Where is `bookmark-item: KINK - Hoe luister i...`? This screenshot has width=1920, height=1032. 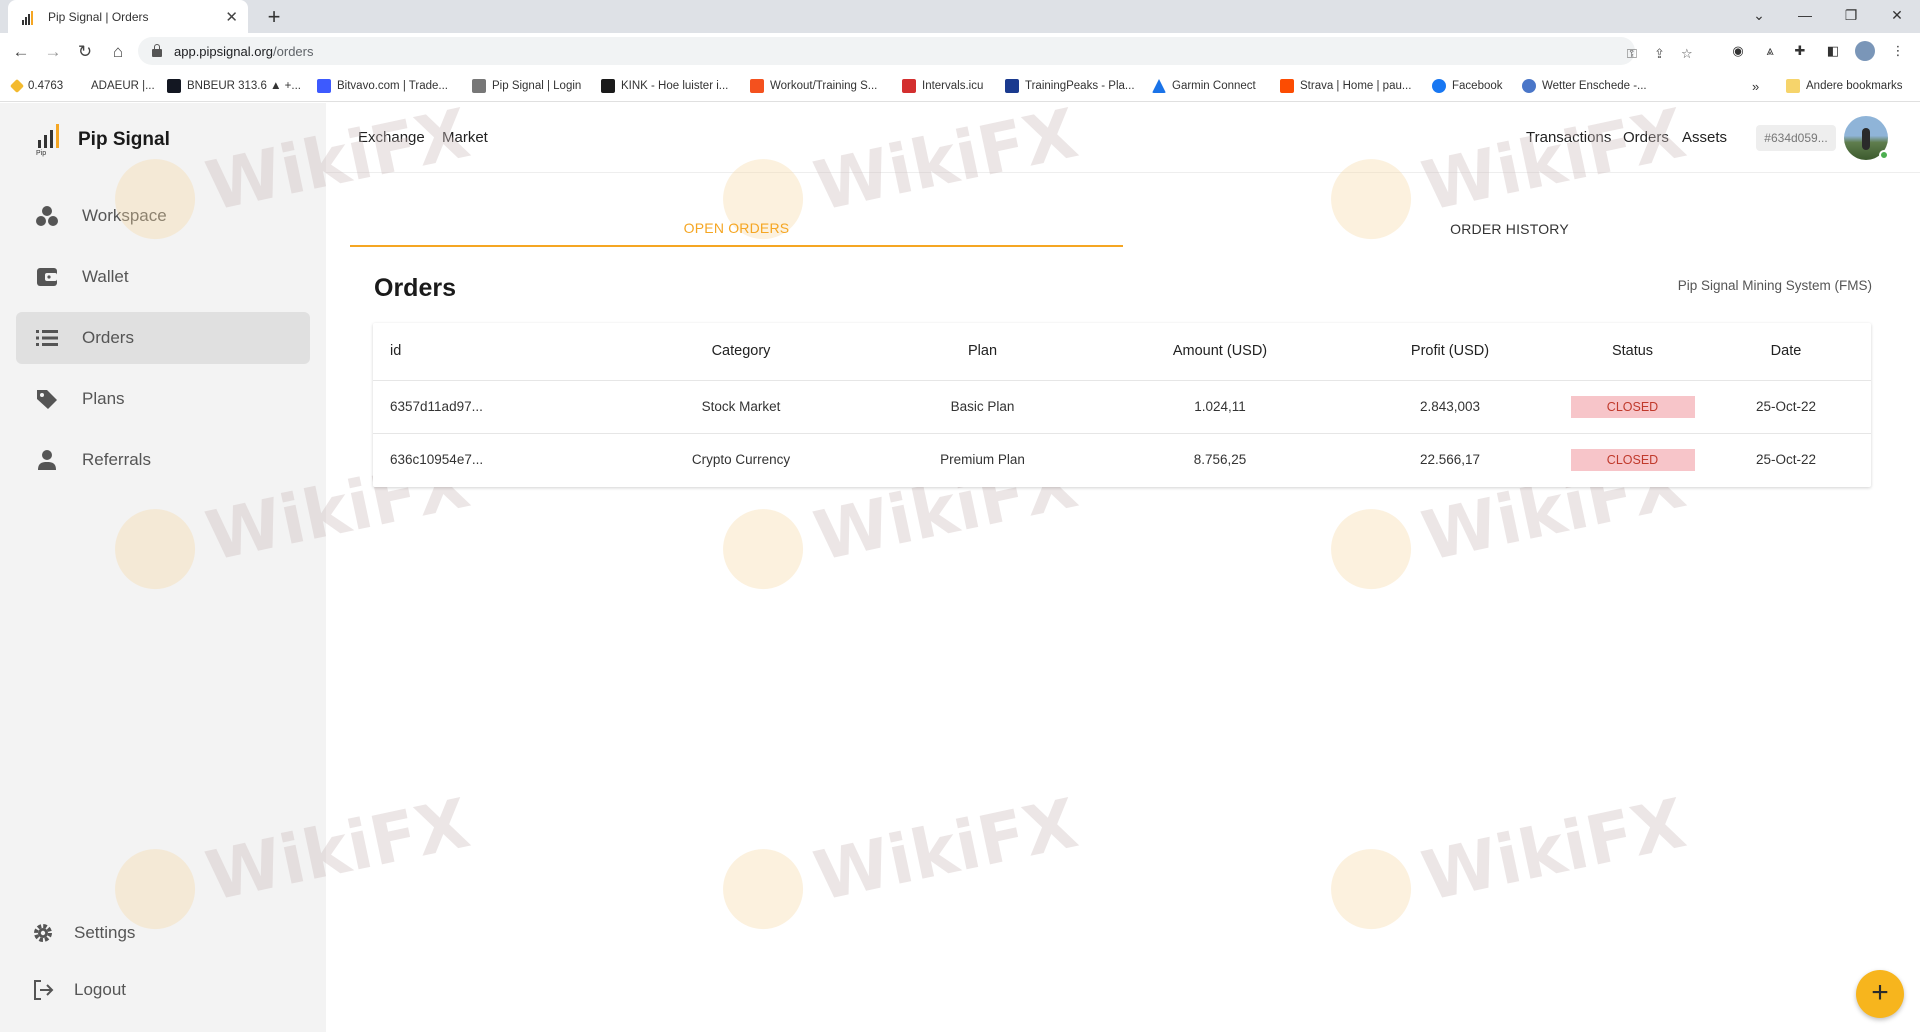 bookmark-item: KINK - Hoe luister i... is located at coordinates (664, 86).